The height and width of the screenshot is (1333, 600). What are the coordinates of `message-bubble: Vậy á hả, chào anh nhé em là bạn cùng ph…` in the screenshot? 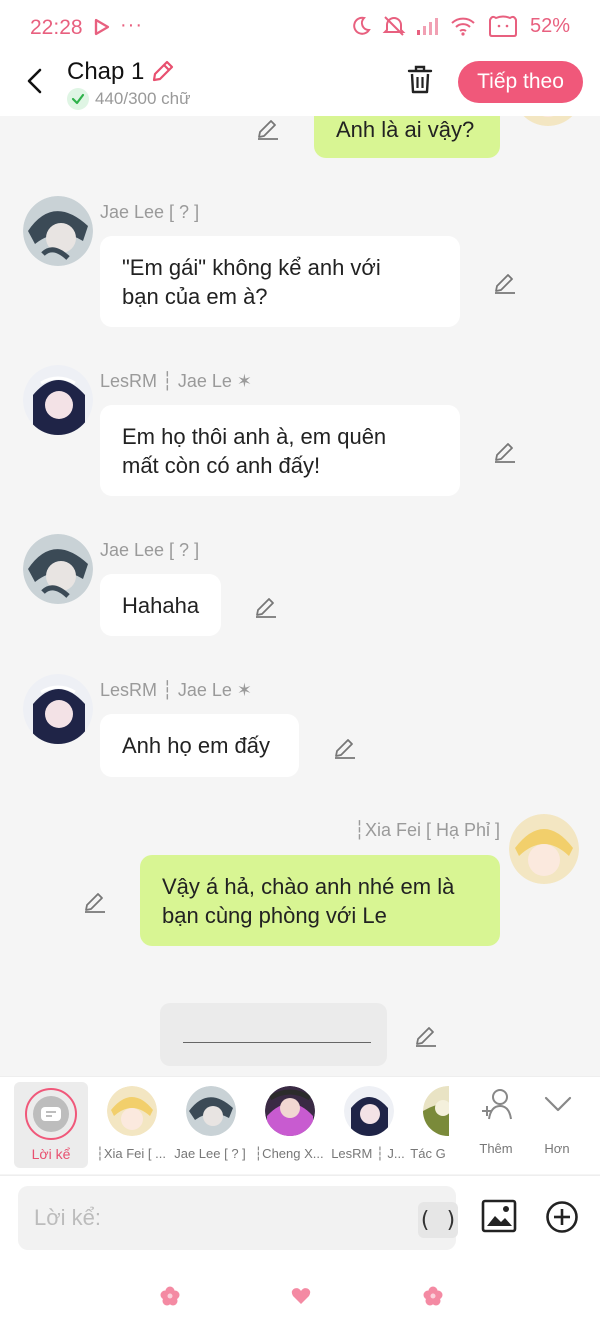 It's located at (320, 900).